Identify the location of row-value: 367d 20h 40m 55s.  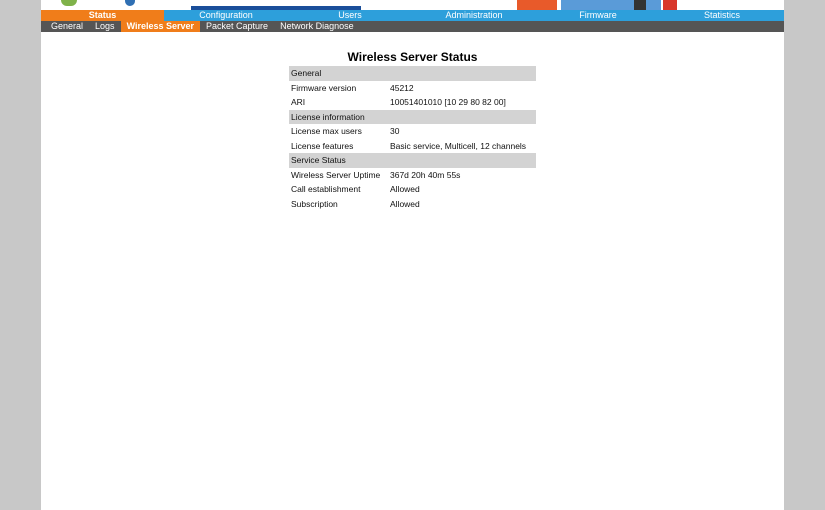
(425, 174).